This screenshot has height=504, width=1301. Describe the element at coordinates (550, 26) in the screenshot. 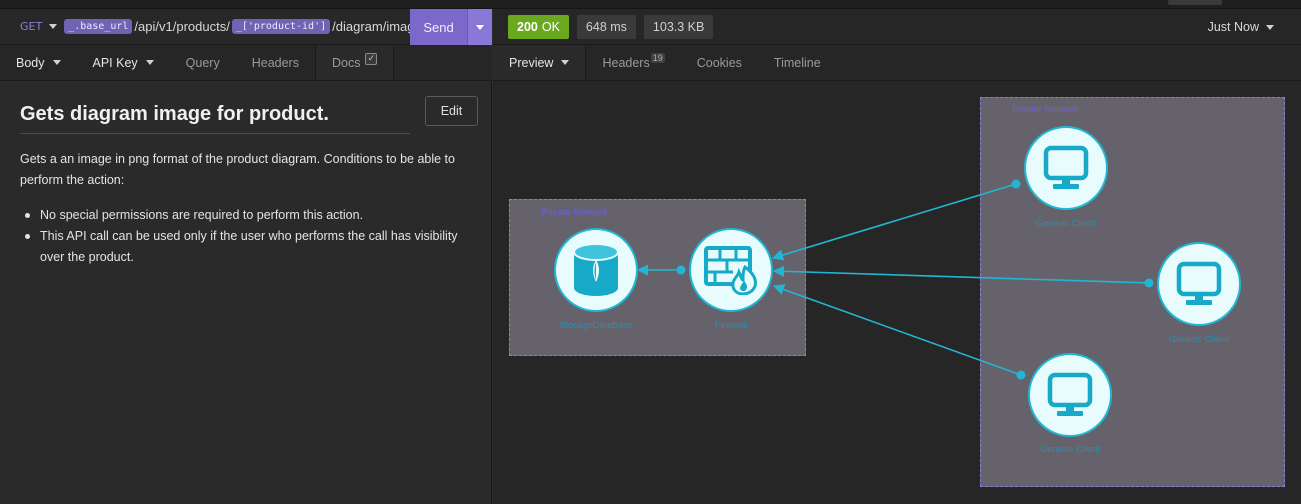

I see `status-text: OK` at that location.